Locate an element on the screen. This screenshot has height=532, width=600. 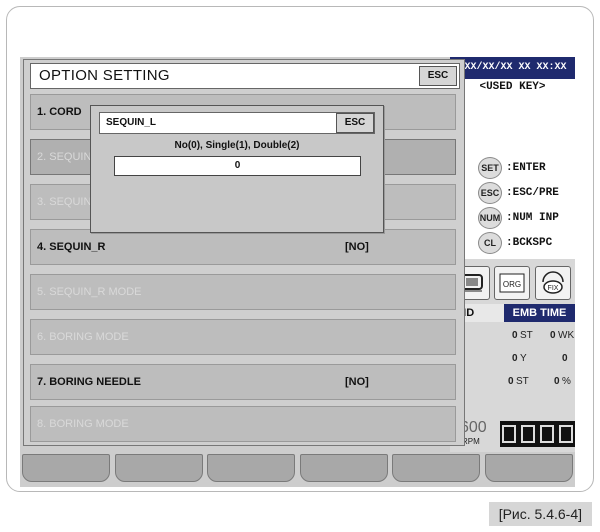
mid-emb-bar: MID EMB TIME is located at coordinates (512, 313).